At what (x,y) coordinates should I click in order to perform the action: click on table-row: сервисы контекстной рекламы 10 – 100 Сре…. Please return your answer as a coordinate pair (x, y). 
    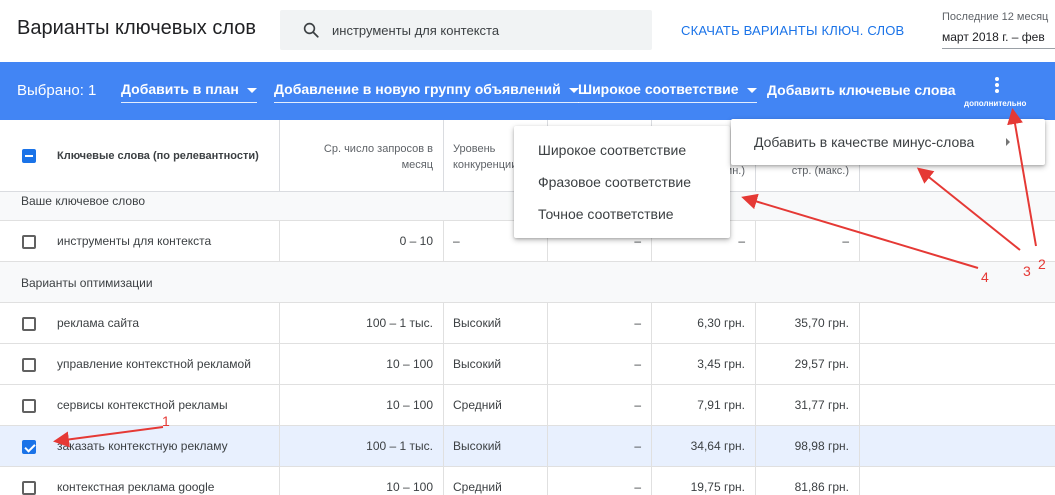
    Looking at the image, I should click on (527, 405).